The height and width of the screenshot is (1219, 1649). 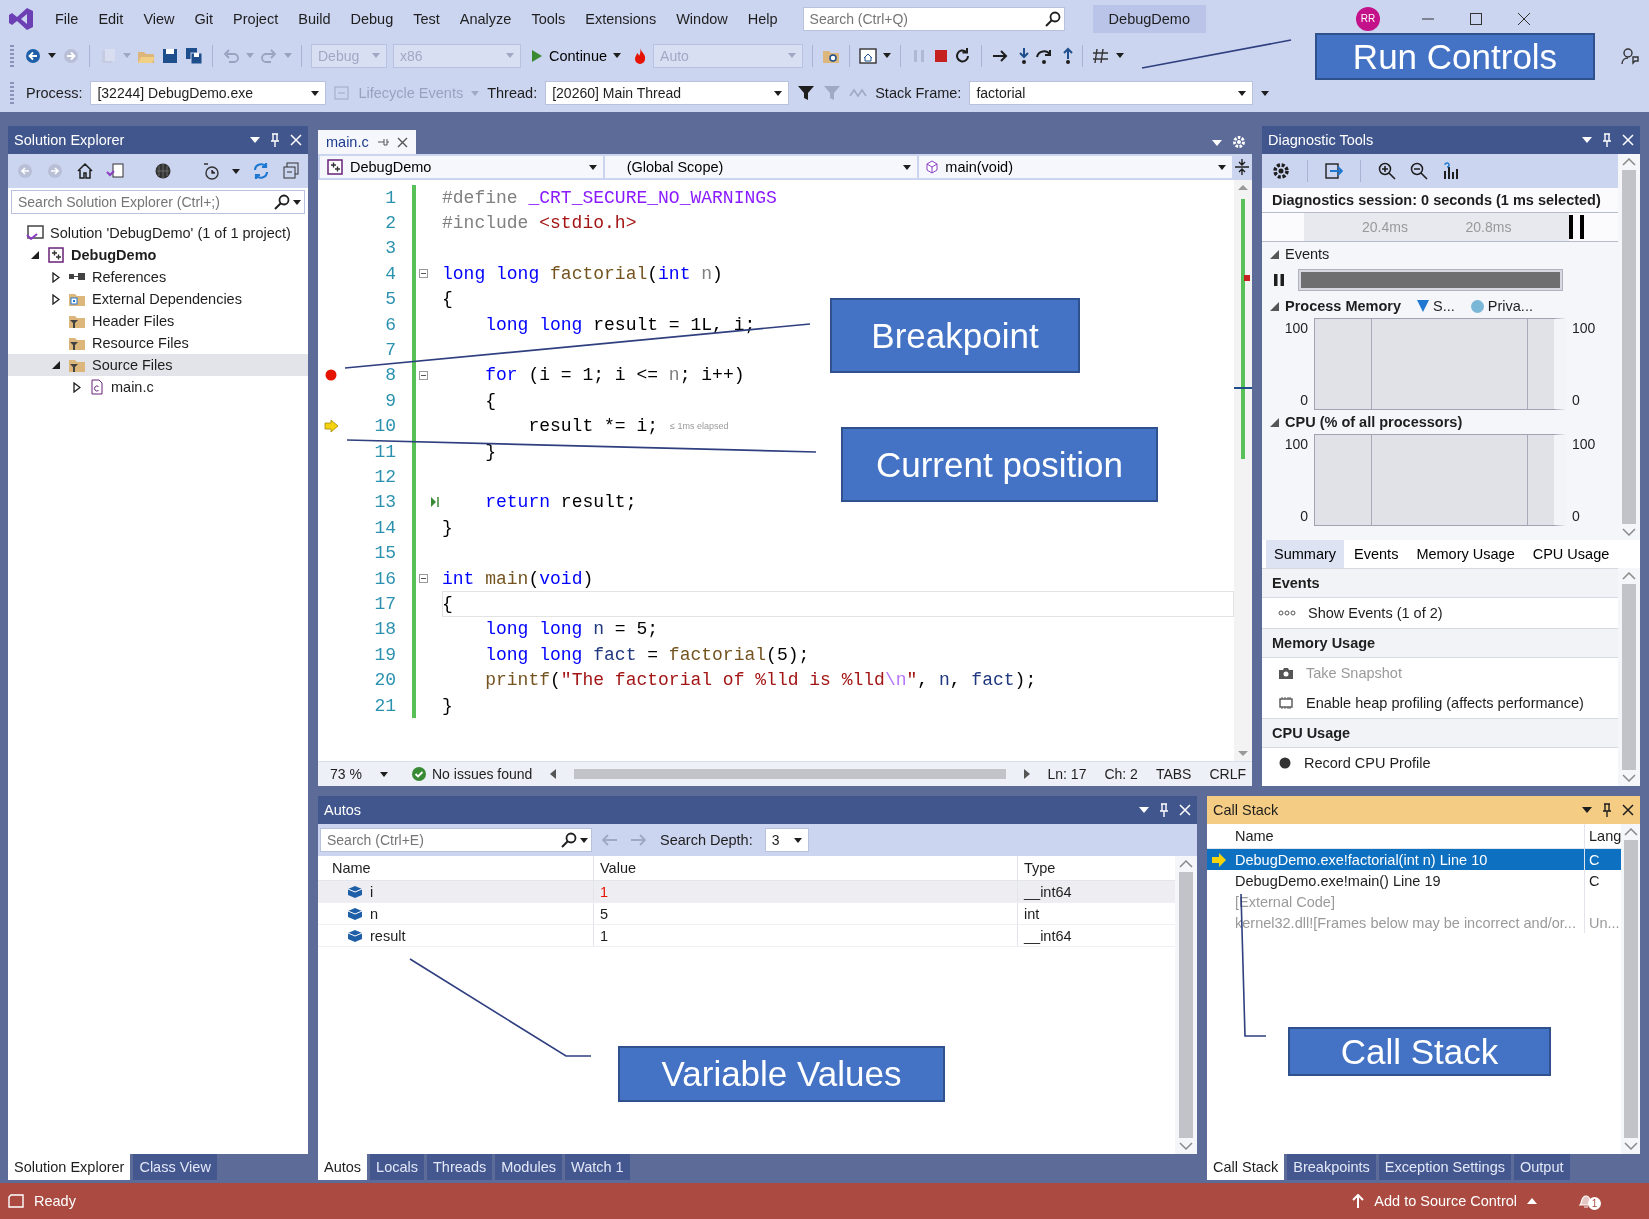 I want to click on avatar: RR, so click(x=1368, y=18).